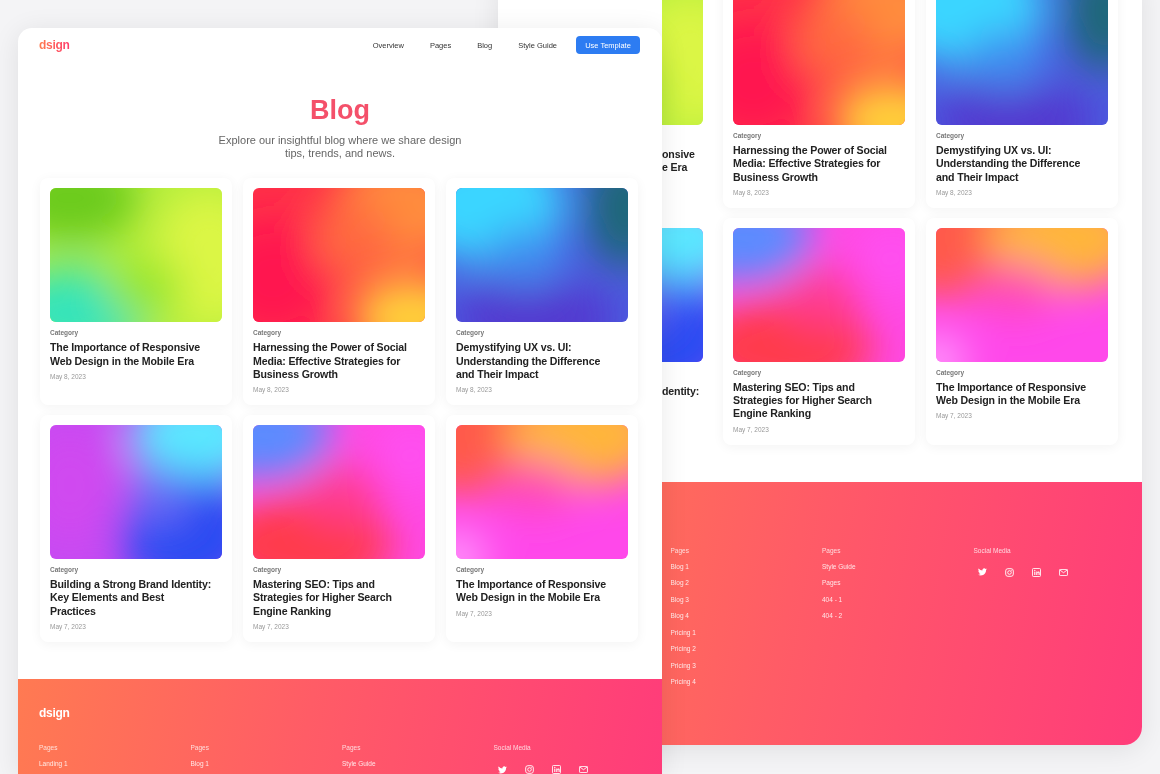 The height and width of the screenshot is (774, 1160). I want to click on logo: dsign, so click(54, 45).